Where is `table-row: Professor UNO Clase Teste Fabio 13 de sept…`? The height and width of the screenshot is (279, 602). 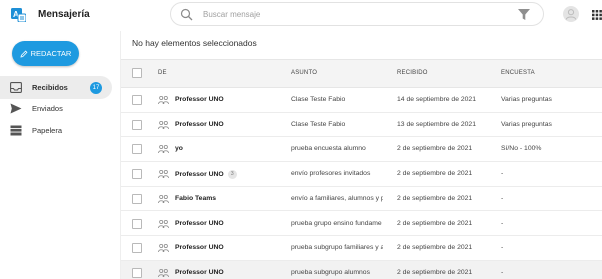
table-row: Professor UNO Clase Teste Fabio 13 de sept… is located at coordinates (361, 125).